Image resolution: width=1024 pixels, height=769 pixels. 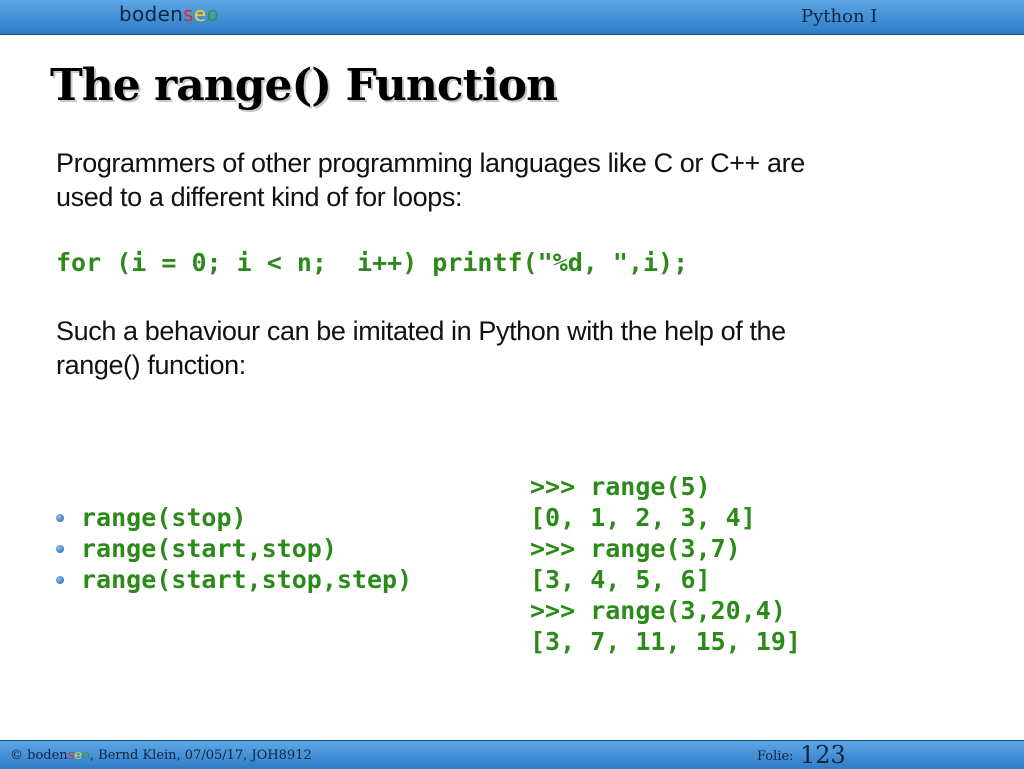 What do you see at coordinates (839, 16) in the screenshot?
I see `course-title: Python I` at bounding box center [839, 16].